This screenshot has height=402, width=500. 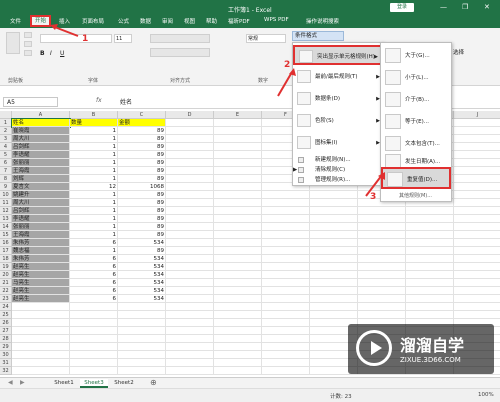 I want to click on sheet-tab-bar: ◀ ▶ Sheet1 Sheet3 Sheet2 ⊕, so click(x=250, y=382).